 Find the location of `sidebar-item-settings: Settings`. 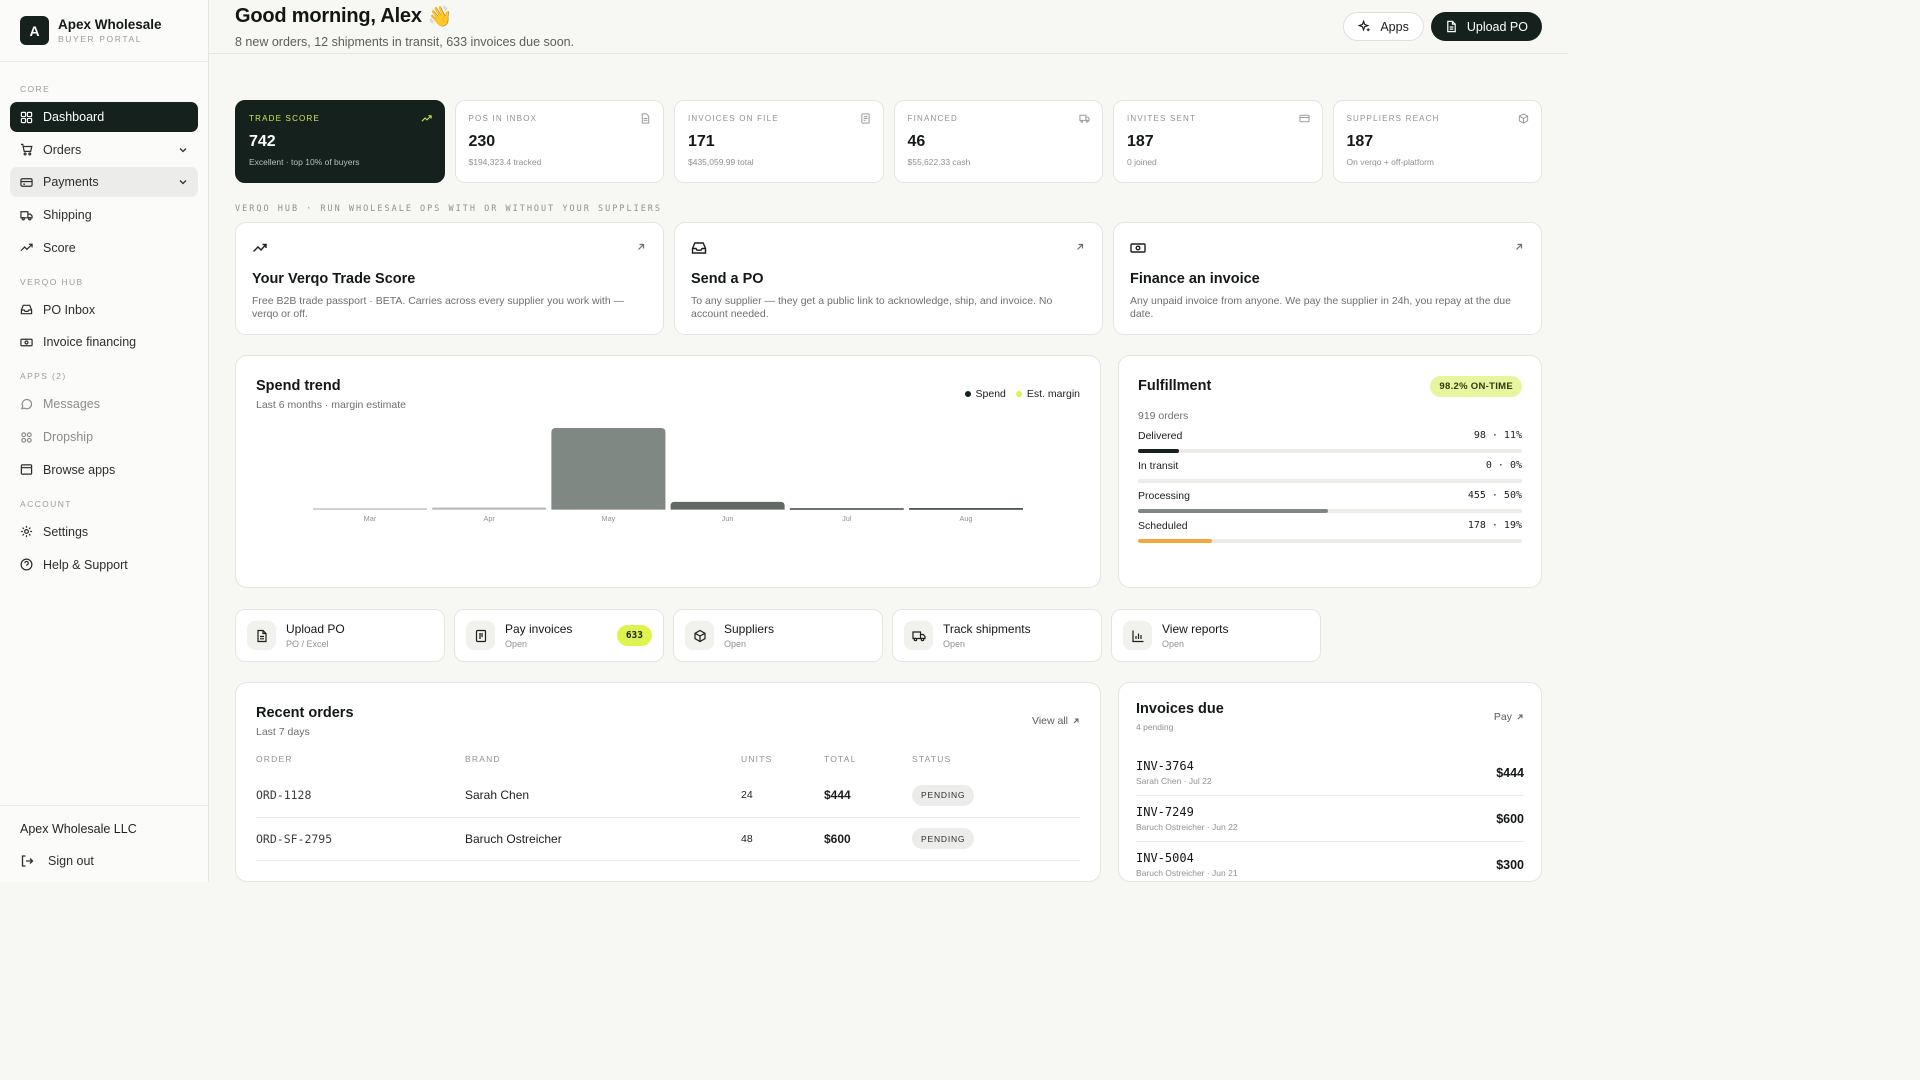

sidebar-item-settings: Settings is located at coordinates (104, 532).